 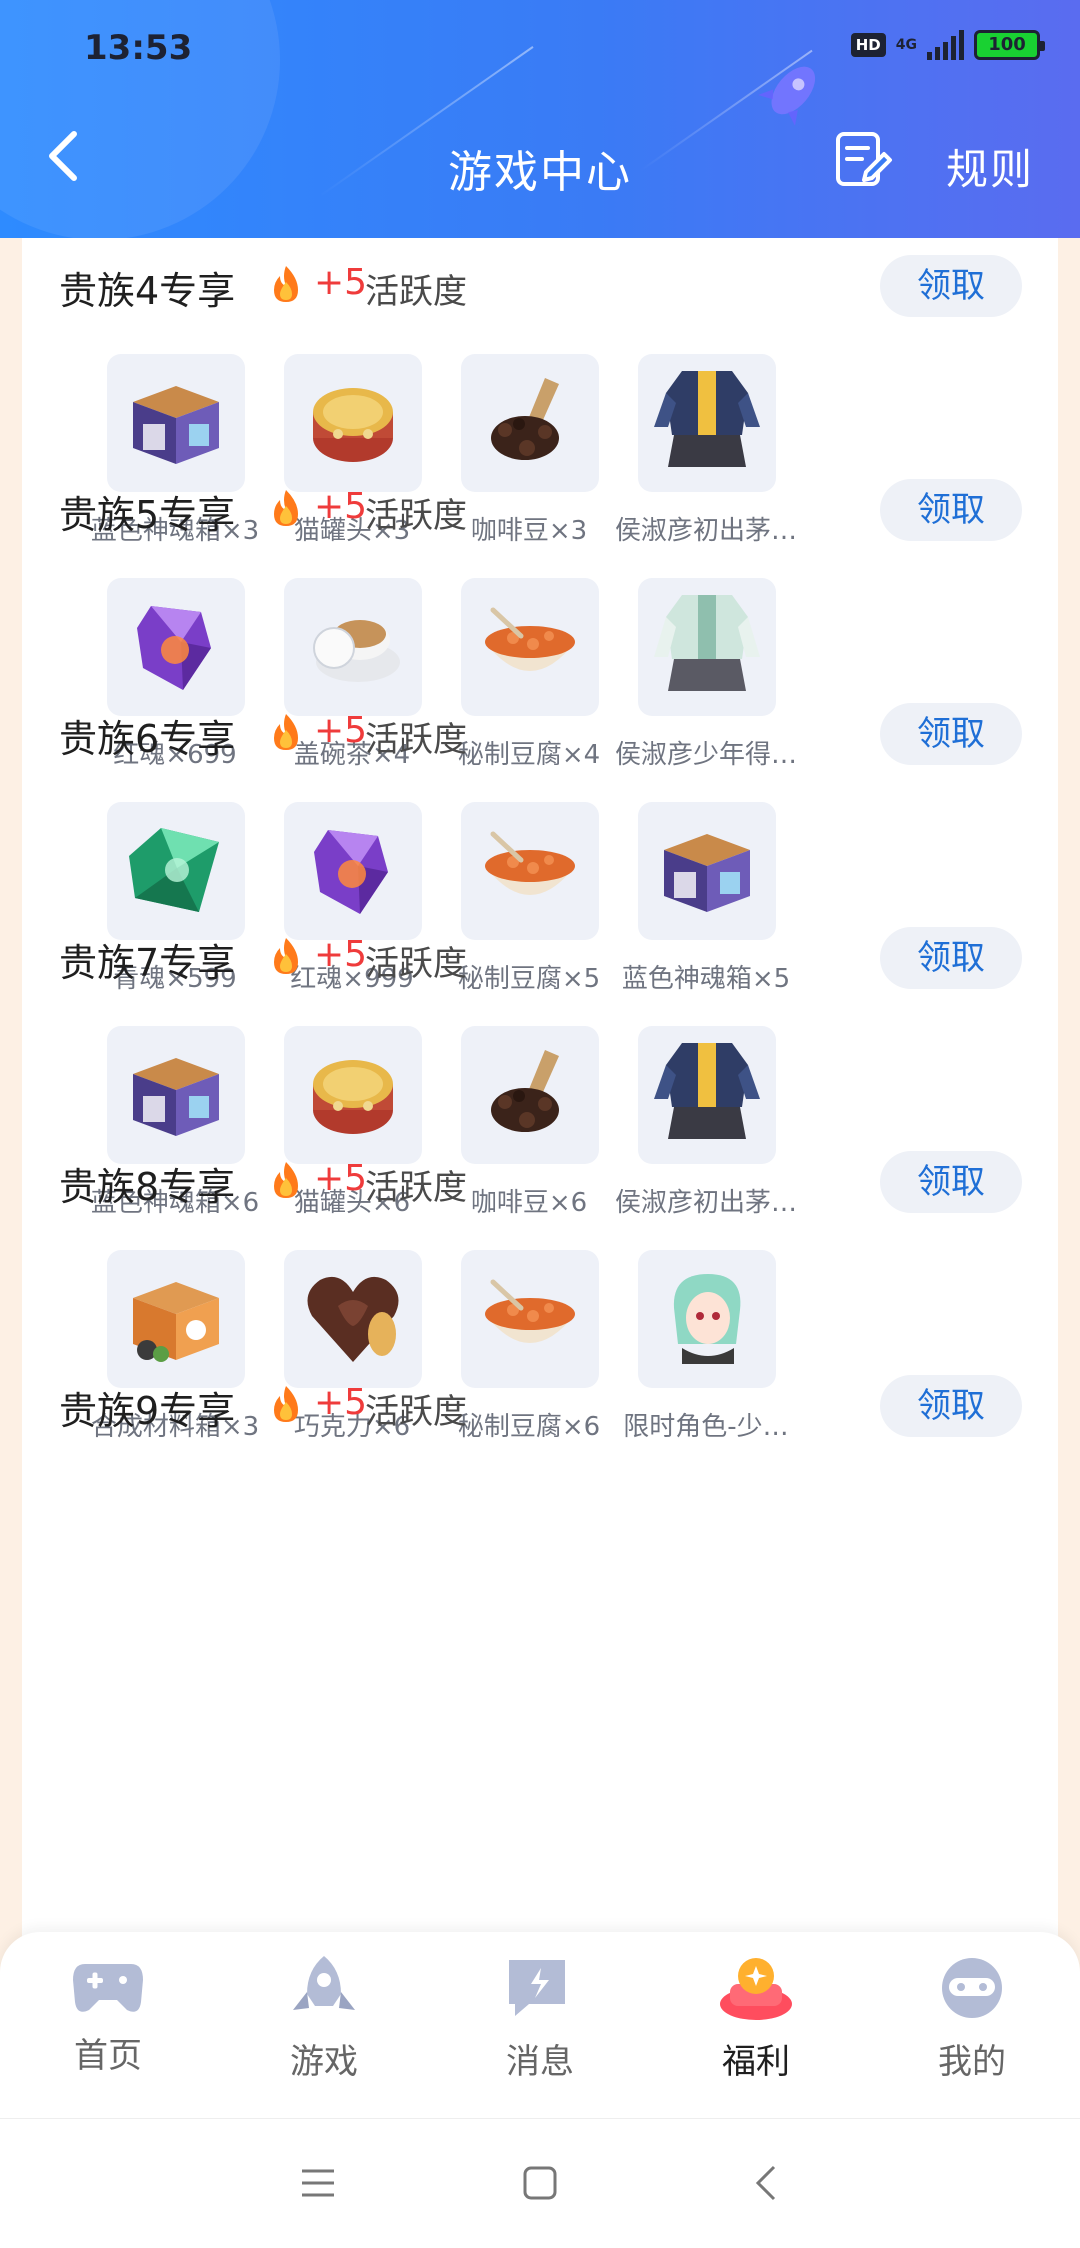 What do you see at coordinates (147, 515) in the screenshot?
I see `section-title: 贵族5专享` at bounding box center [147, 515].